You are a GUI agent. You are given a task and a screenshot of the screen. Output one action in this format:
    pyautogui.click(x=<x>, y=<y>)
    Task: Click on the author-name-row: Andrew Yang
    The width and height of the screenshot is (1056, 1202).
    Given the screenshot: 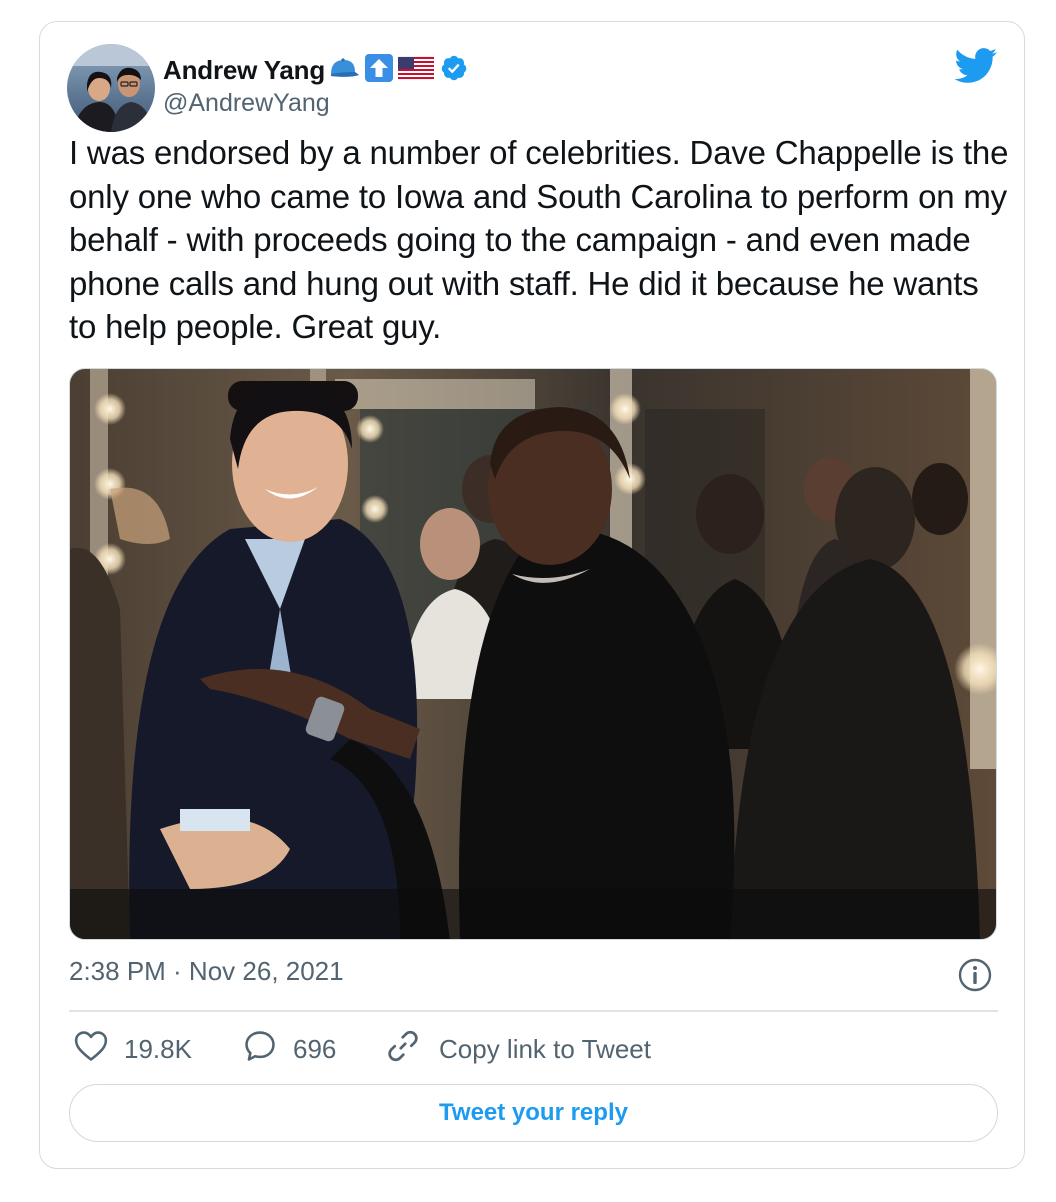 What is the action you would take?
    pyautogui.click(x=315, y=70)
    